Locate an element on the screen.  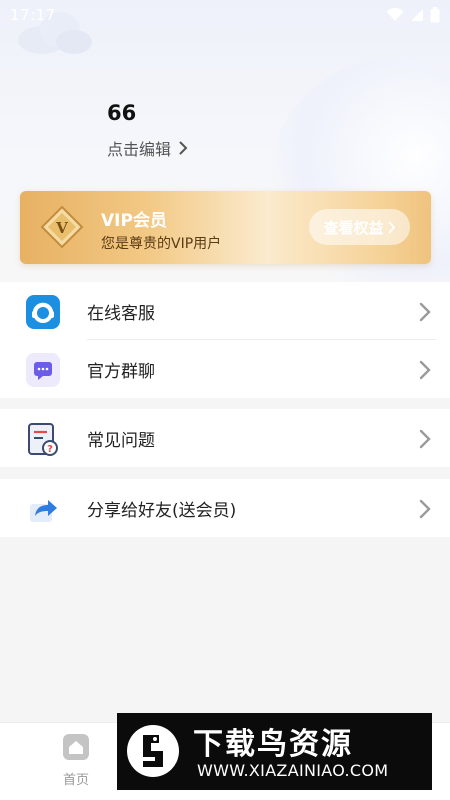
view-benefits-label: 查看权益 is located at coordinates (353, 227).